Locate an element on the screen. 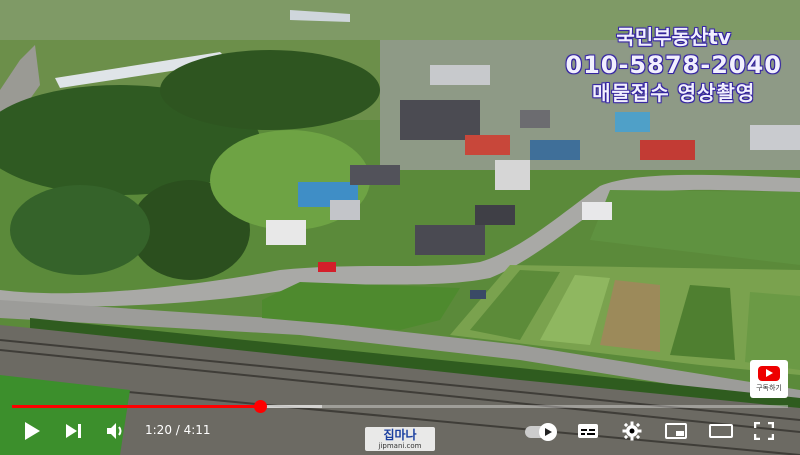 The height and width of the screenshot is (455, 800). theater-icon is located at coordinates (721, 431).